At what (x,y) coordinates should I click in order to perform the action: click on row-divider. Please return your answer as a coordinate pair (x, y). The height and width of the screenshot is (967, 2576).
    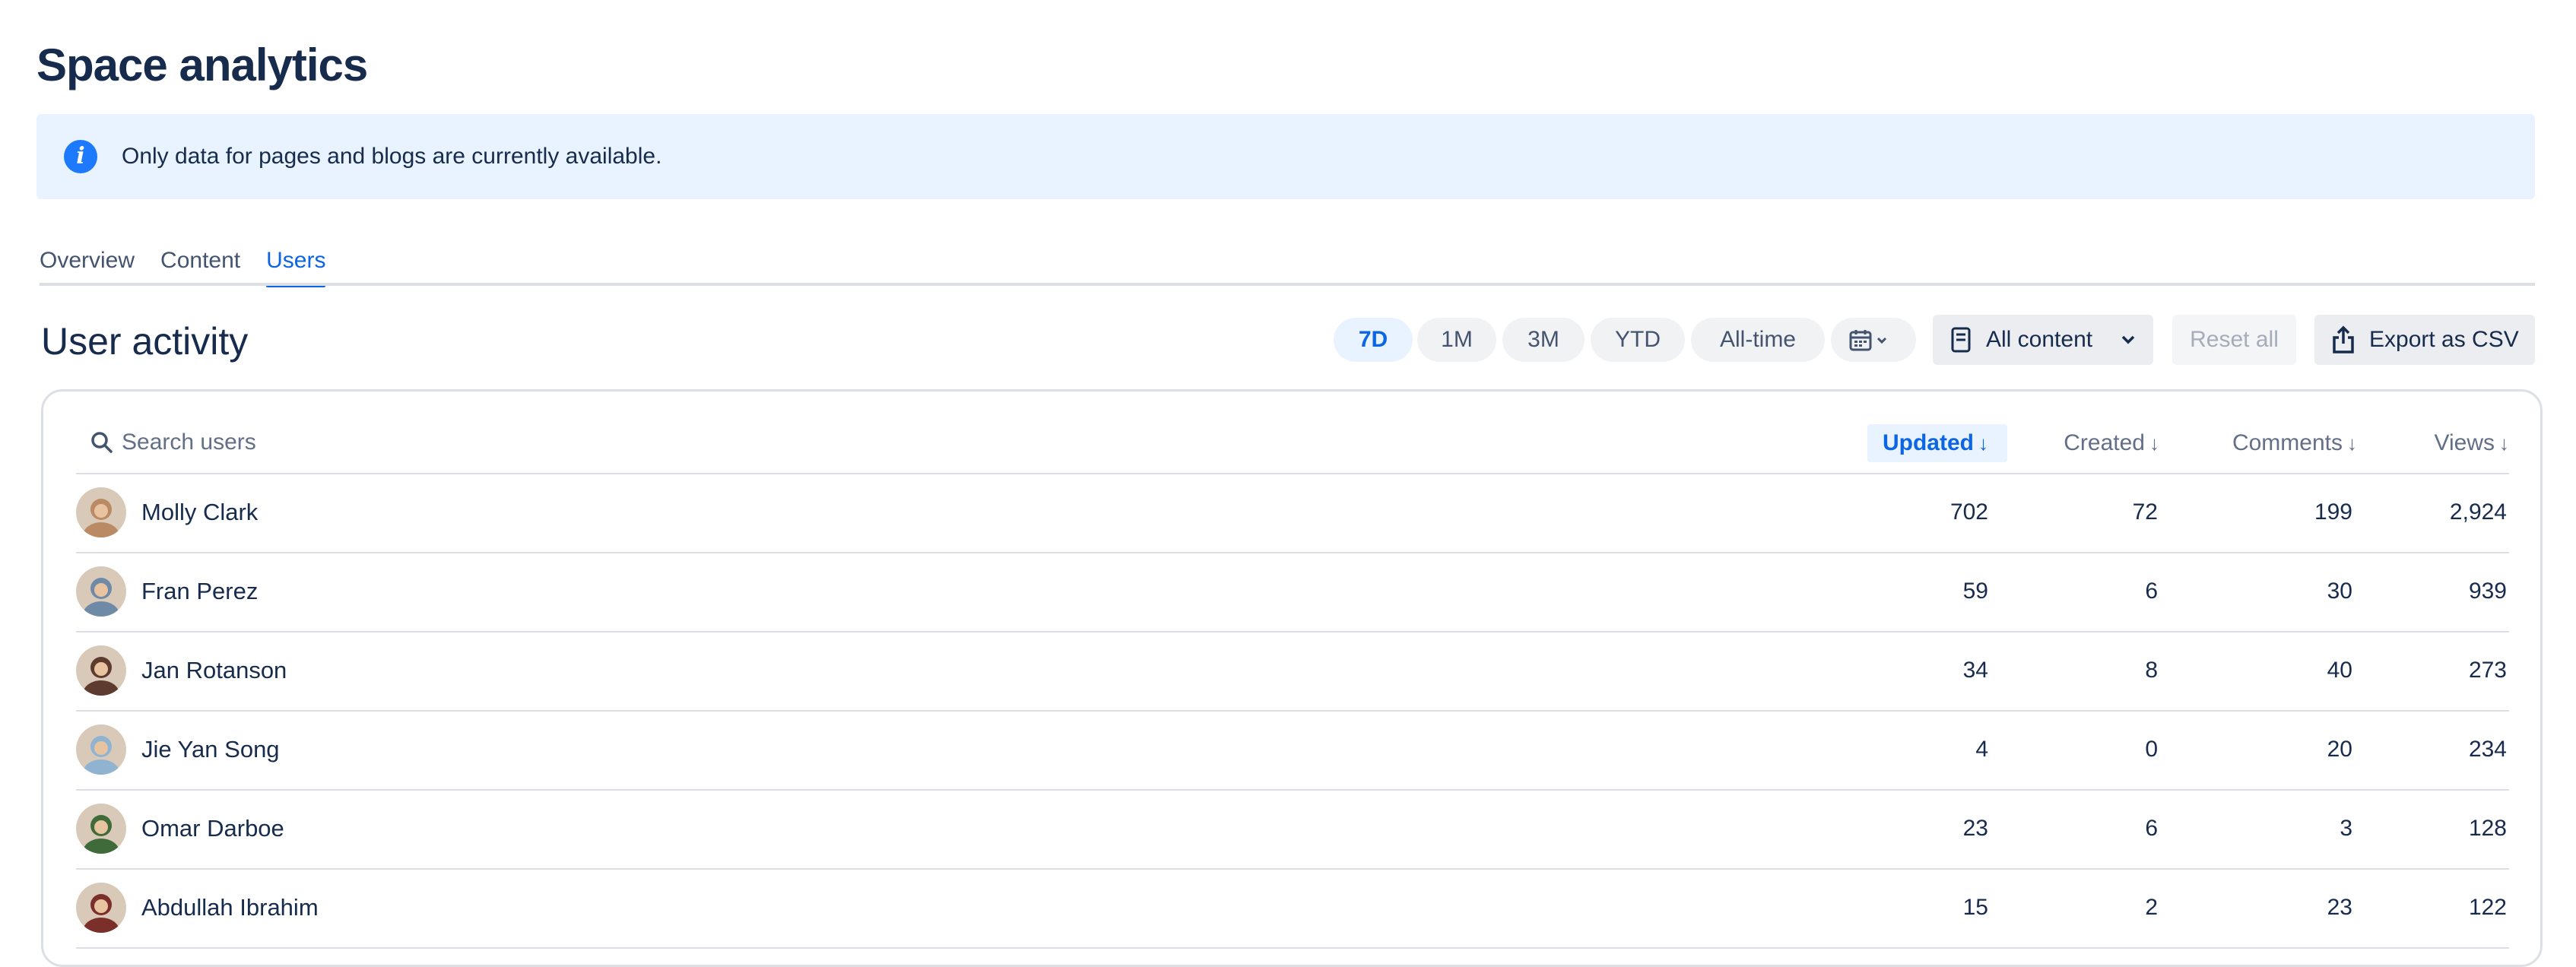
    Looking at the image, I should click on (1293, 948).